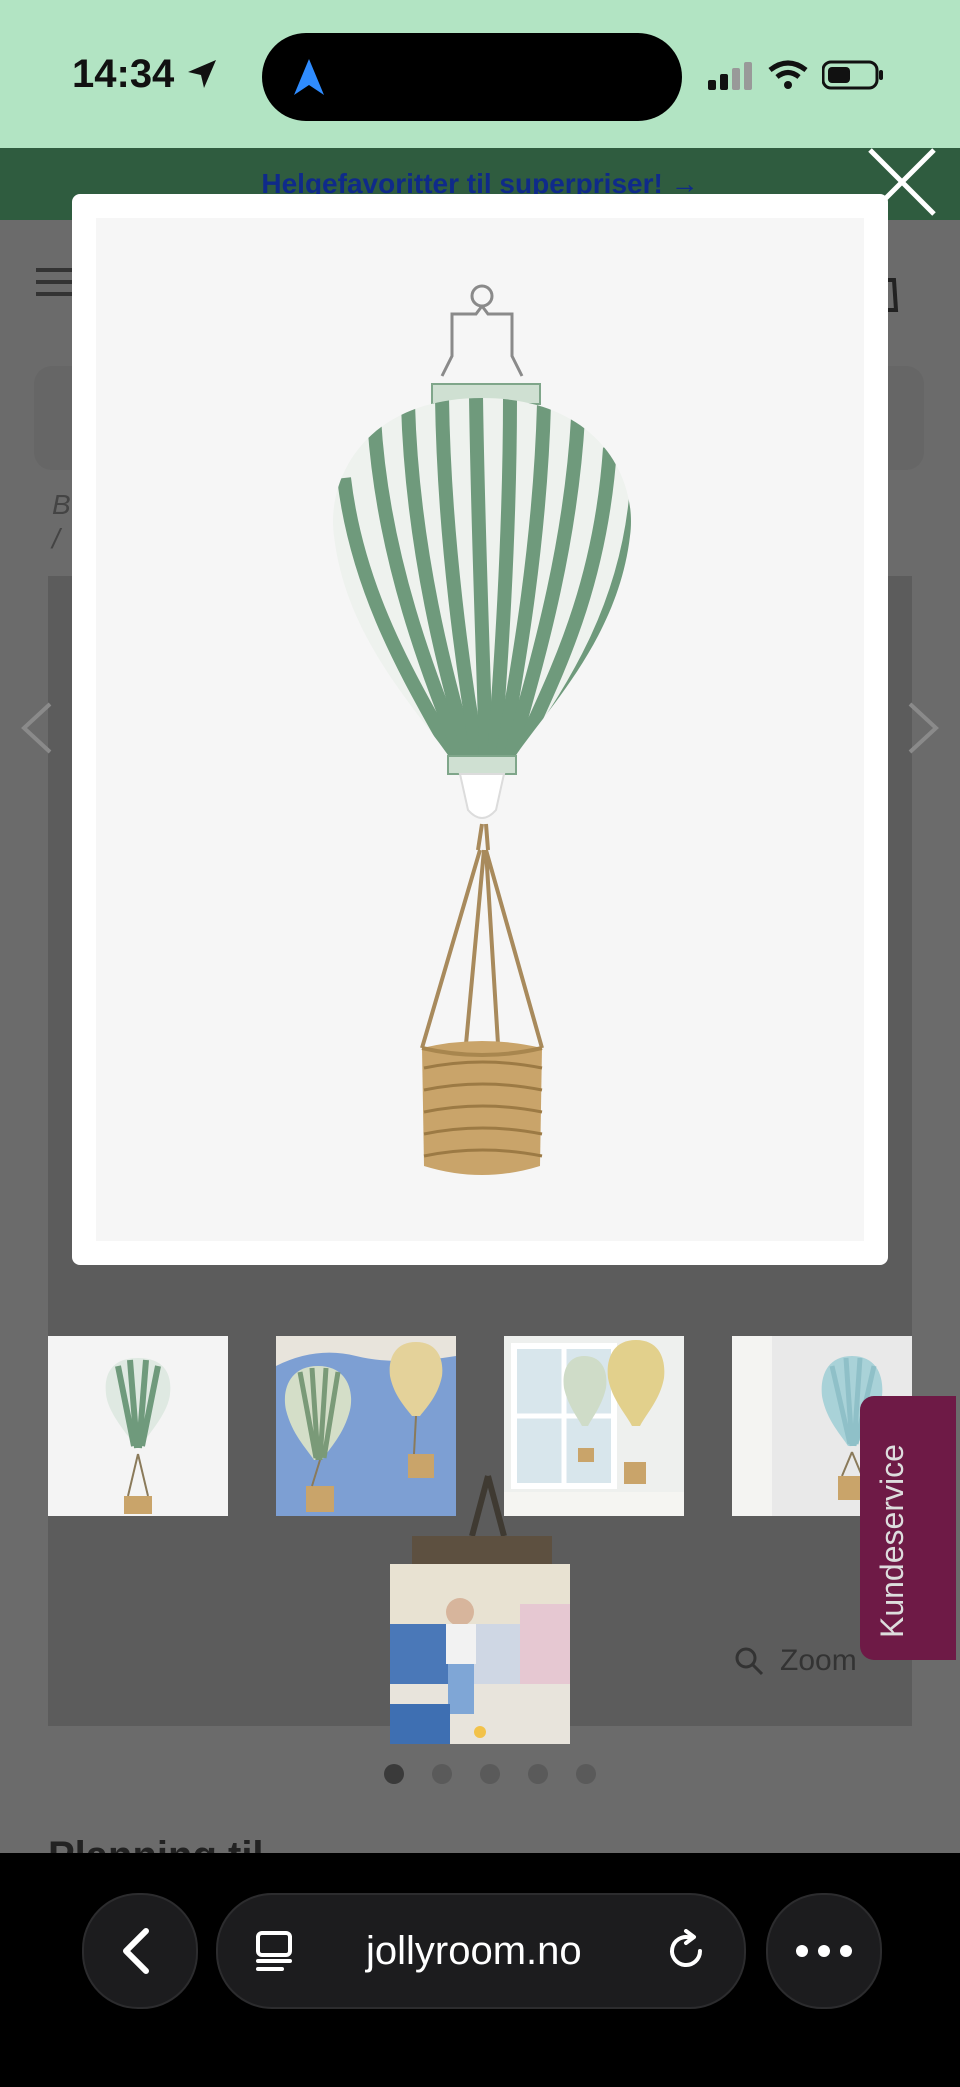 This screenshot has height=2087, width=960. I want to click on close-icon, so click(902, 182).